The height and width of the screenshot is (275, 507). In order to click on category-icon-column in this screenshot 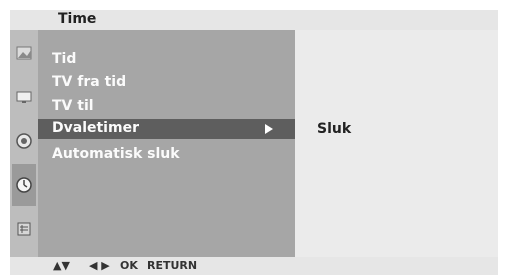, I will do `click(24, 143)`.